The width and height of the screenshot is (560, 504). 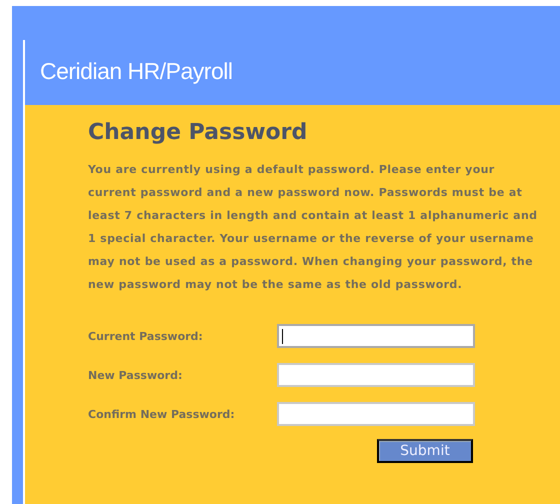 What do you see at coordinates (136, 375) in the screenshot?
I see `field-label: New Password:` at bounding box center [136, 375].